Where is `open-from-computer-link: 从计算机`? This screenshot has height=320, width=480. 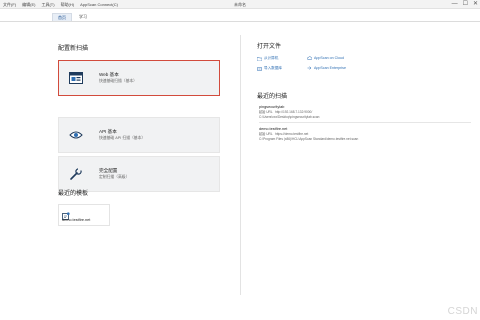 open-from-computer-link: 从计算机 is located at coordinates (267, 58).